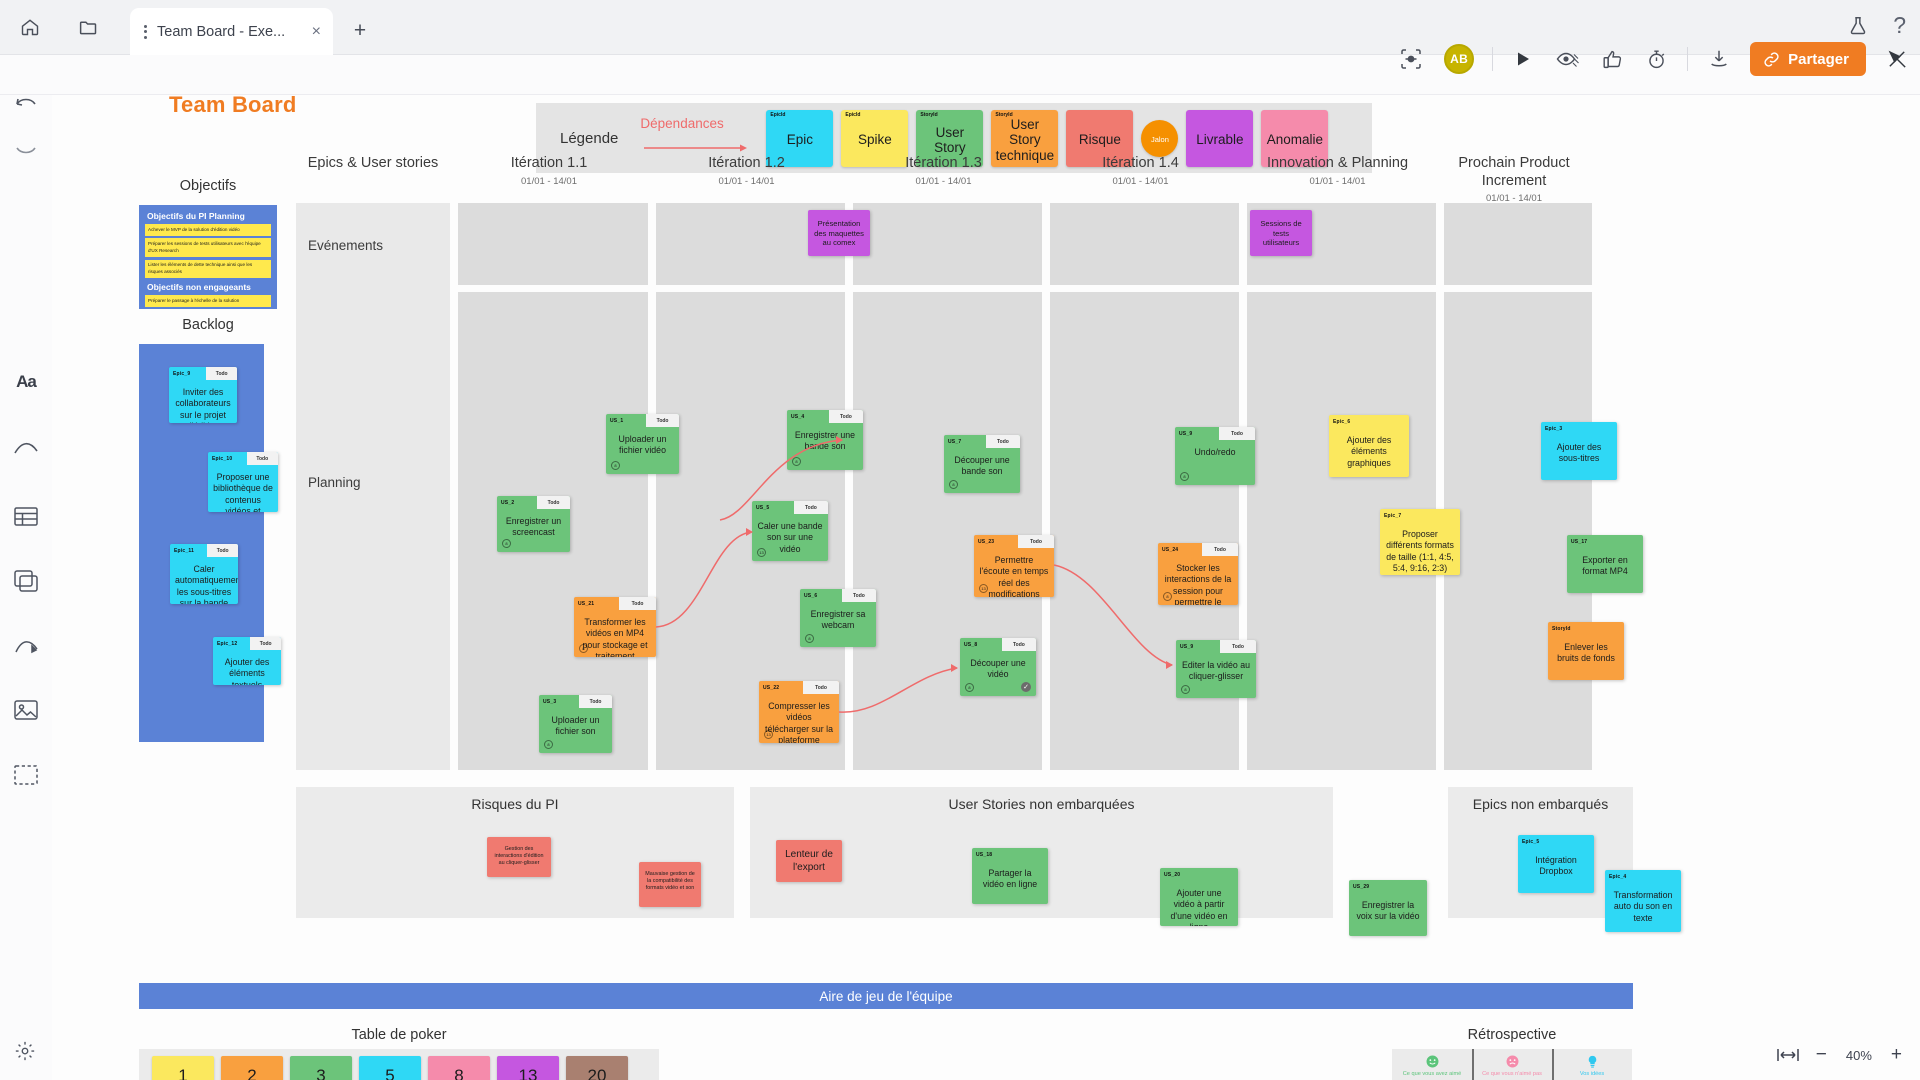 This screenshot has height=1080, width=1920. I want to click on planning-card: US_9 Todo Undo/redo 8, so click(1215, 456).